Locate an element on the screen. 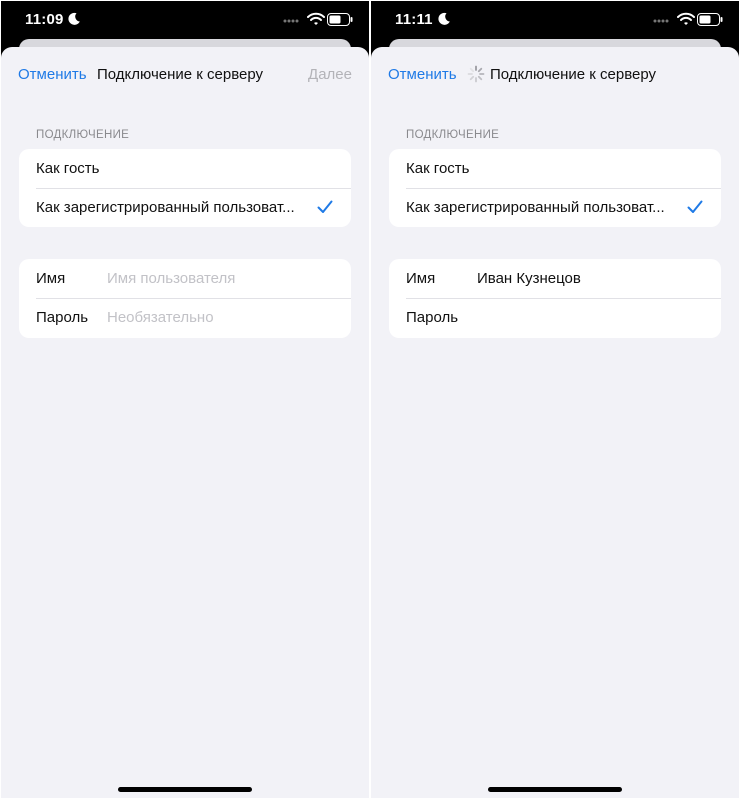 The width and height of the screenshot is (740, 799). name-field-row: Имя Имя пользователя is located at coordinates (185, 278).